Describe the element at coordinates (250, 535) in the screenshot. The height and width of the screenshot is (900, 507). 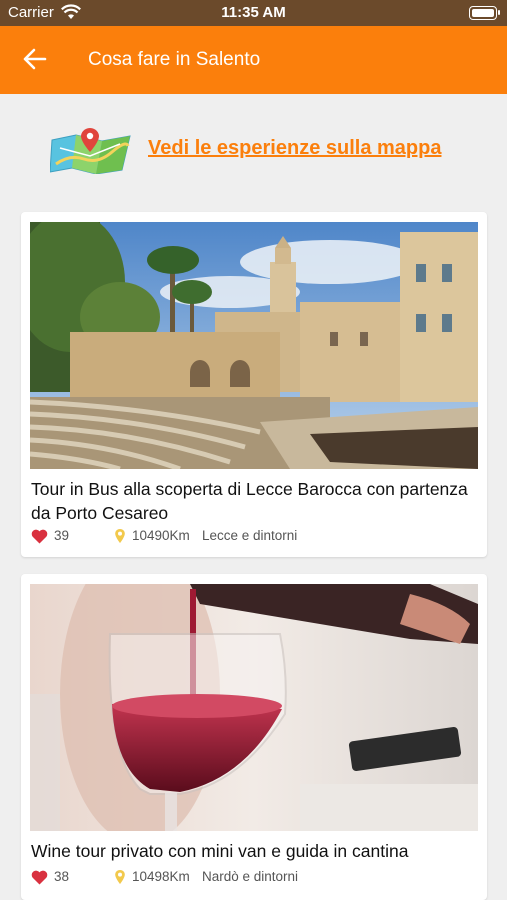
I see `area-label: Lecce e dintorni` at that location.